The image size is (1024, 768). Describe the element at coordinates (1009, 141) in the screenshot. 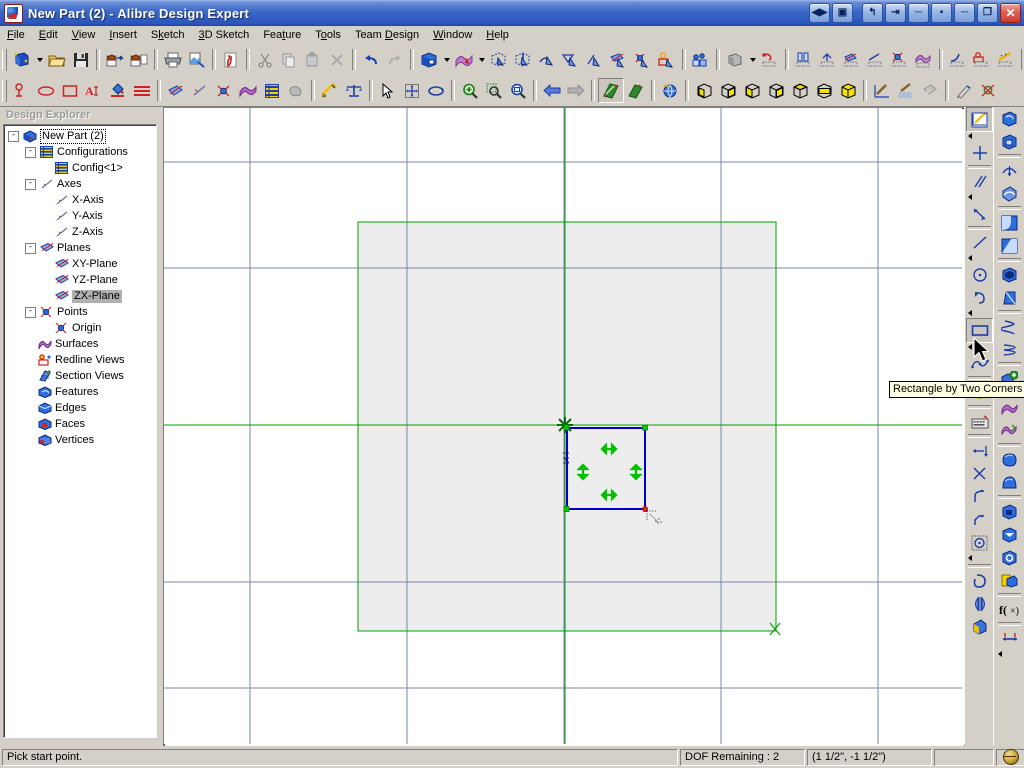

I see `box-feature-button` at that location.